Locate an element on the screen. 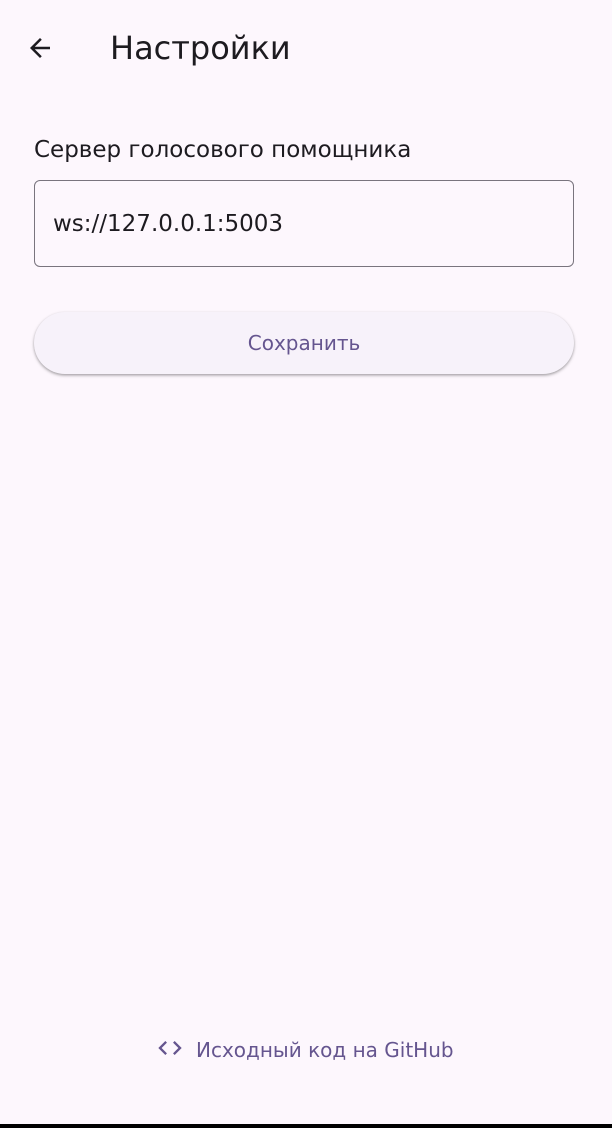  arrow-back-icon is located at coordinates (40, 50).